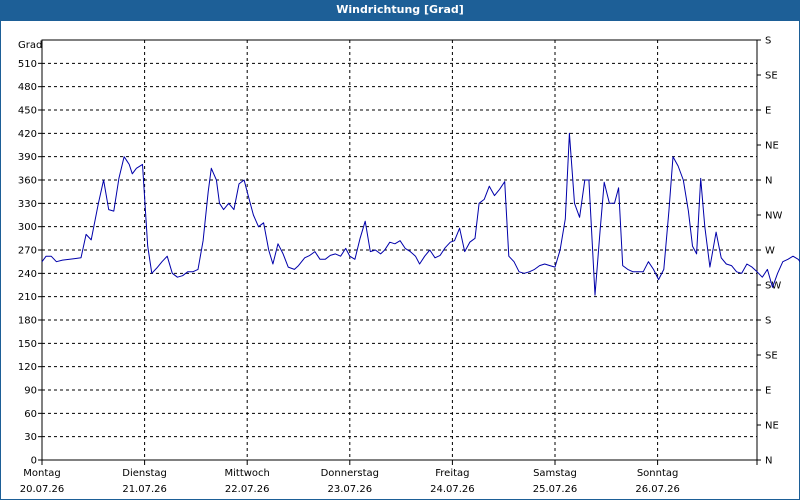 Image resolution: width=800 pixels, height=500 pixels. I want to click on y-tick-label: 390, so click(27, 157).